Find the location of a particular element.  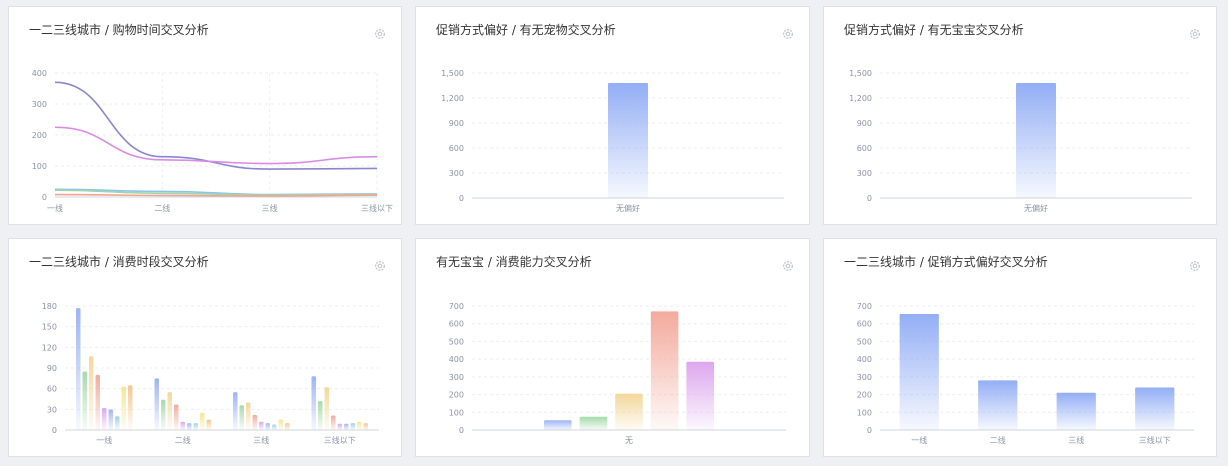

bar-chart: 0 100 200 300 400 500 600 700 一线 二线 三线 三线以下 is located at coordinates (1025, 373).